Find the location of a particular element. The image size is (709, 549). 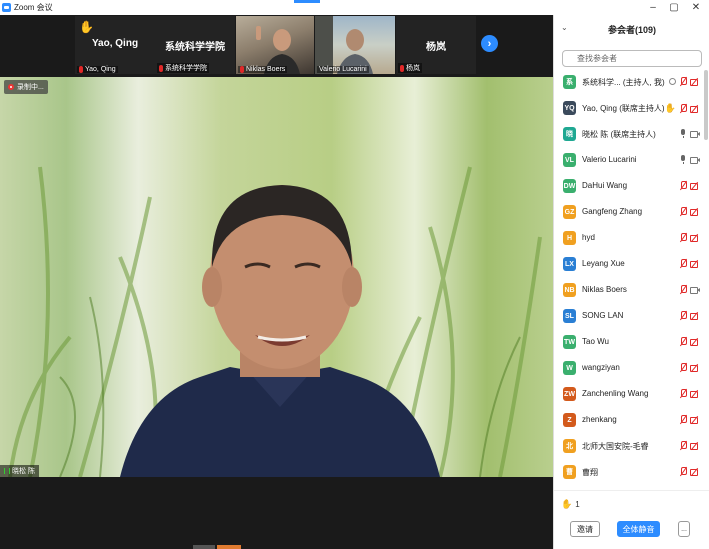

participant-row: VL Valerio Lucarini is located at coordinates (629, 161).